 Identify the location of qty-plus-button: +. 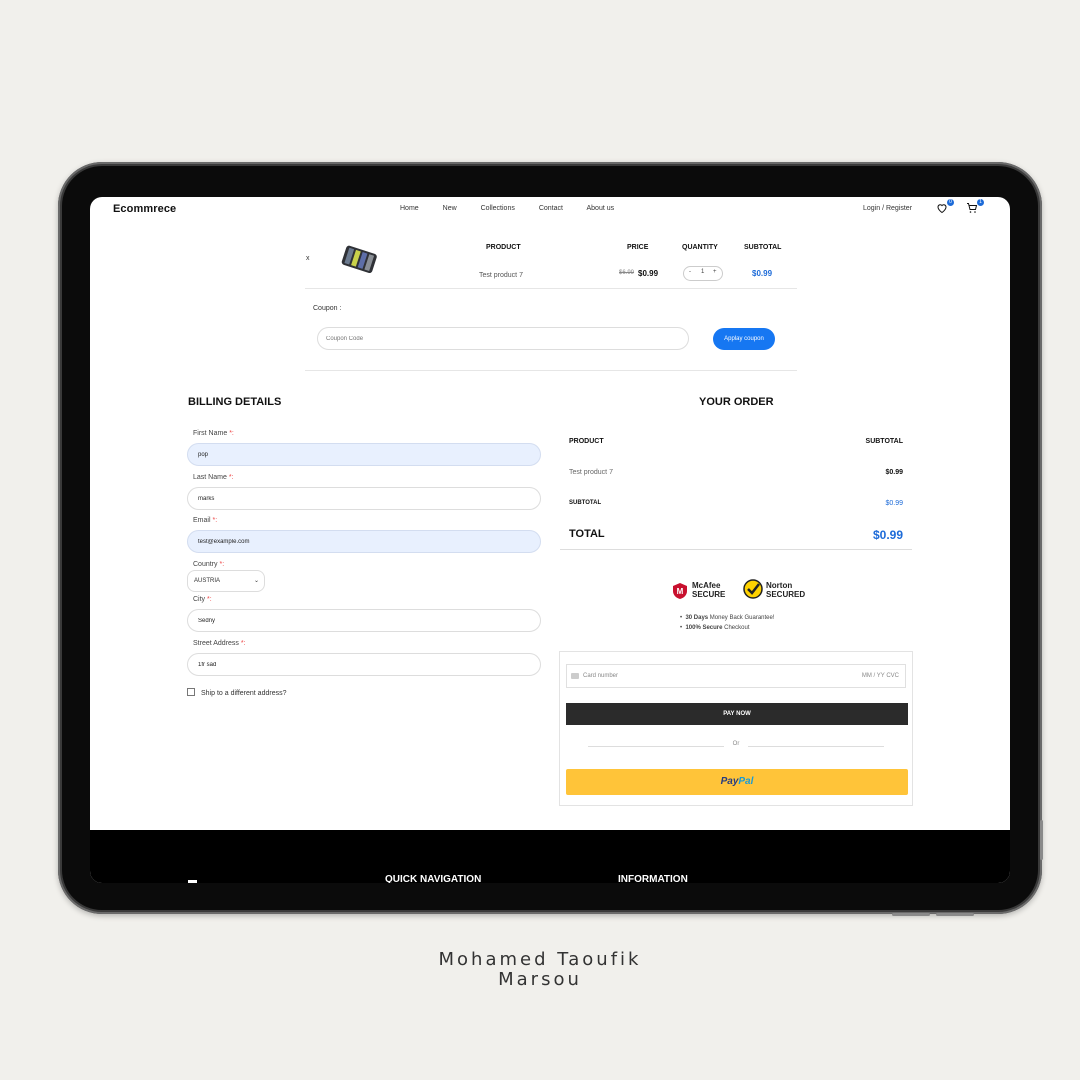
(715, 272).